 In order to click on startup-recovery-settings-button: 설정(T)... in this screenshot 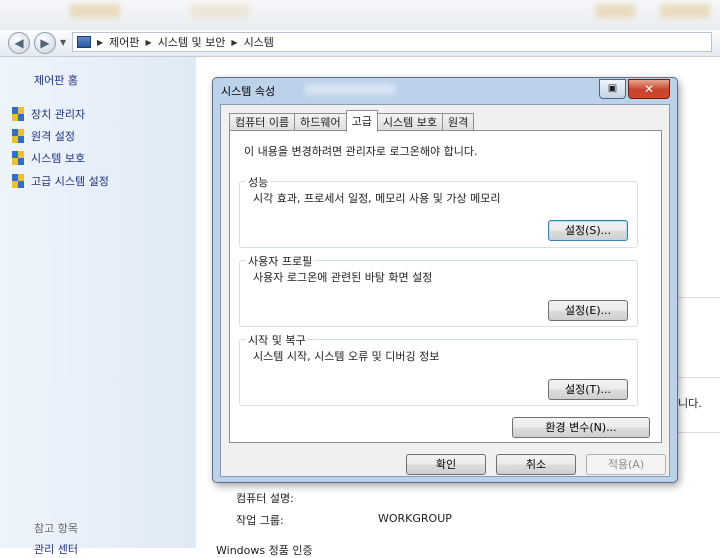, I will do `click(588, 389)`.